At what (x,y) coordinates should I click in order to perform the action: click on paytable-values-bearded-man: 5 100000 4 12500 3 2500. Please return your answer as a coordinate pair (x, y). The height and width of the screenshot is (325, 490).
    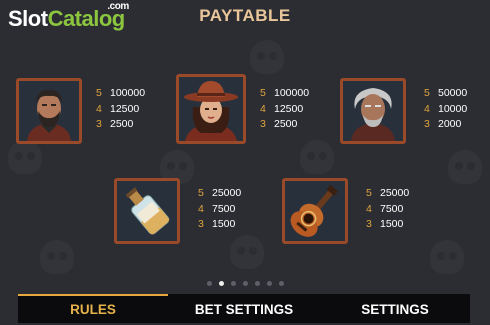
    Looking at the image, I should click on (120, 109).